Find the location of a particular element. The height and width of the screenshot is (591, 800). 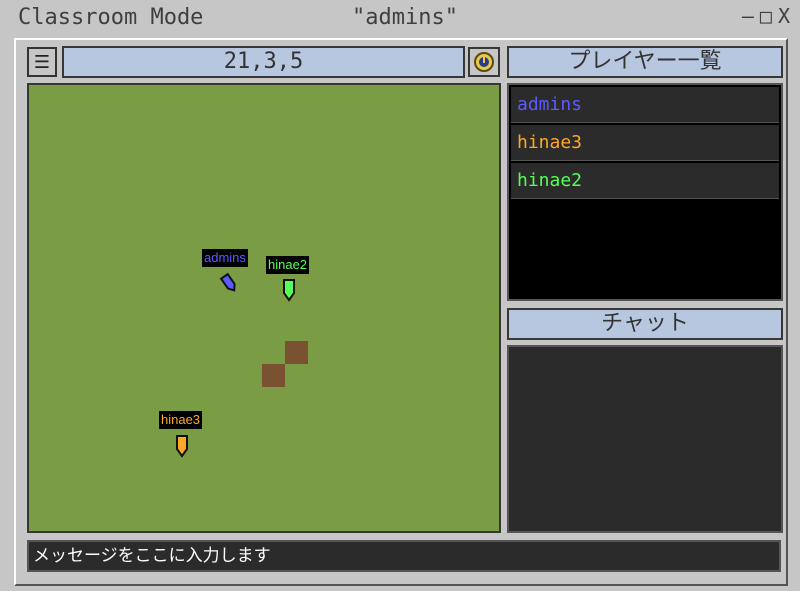

minimize-button: – is located at coordinates (748, 16).